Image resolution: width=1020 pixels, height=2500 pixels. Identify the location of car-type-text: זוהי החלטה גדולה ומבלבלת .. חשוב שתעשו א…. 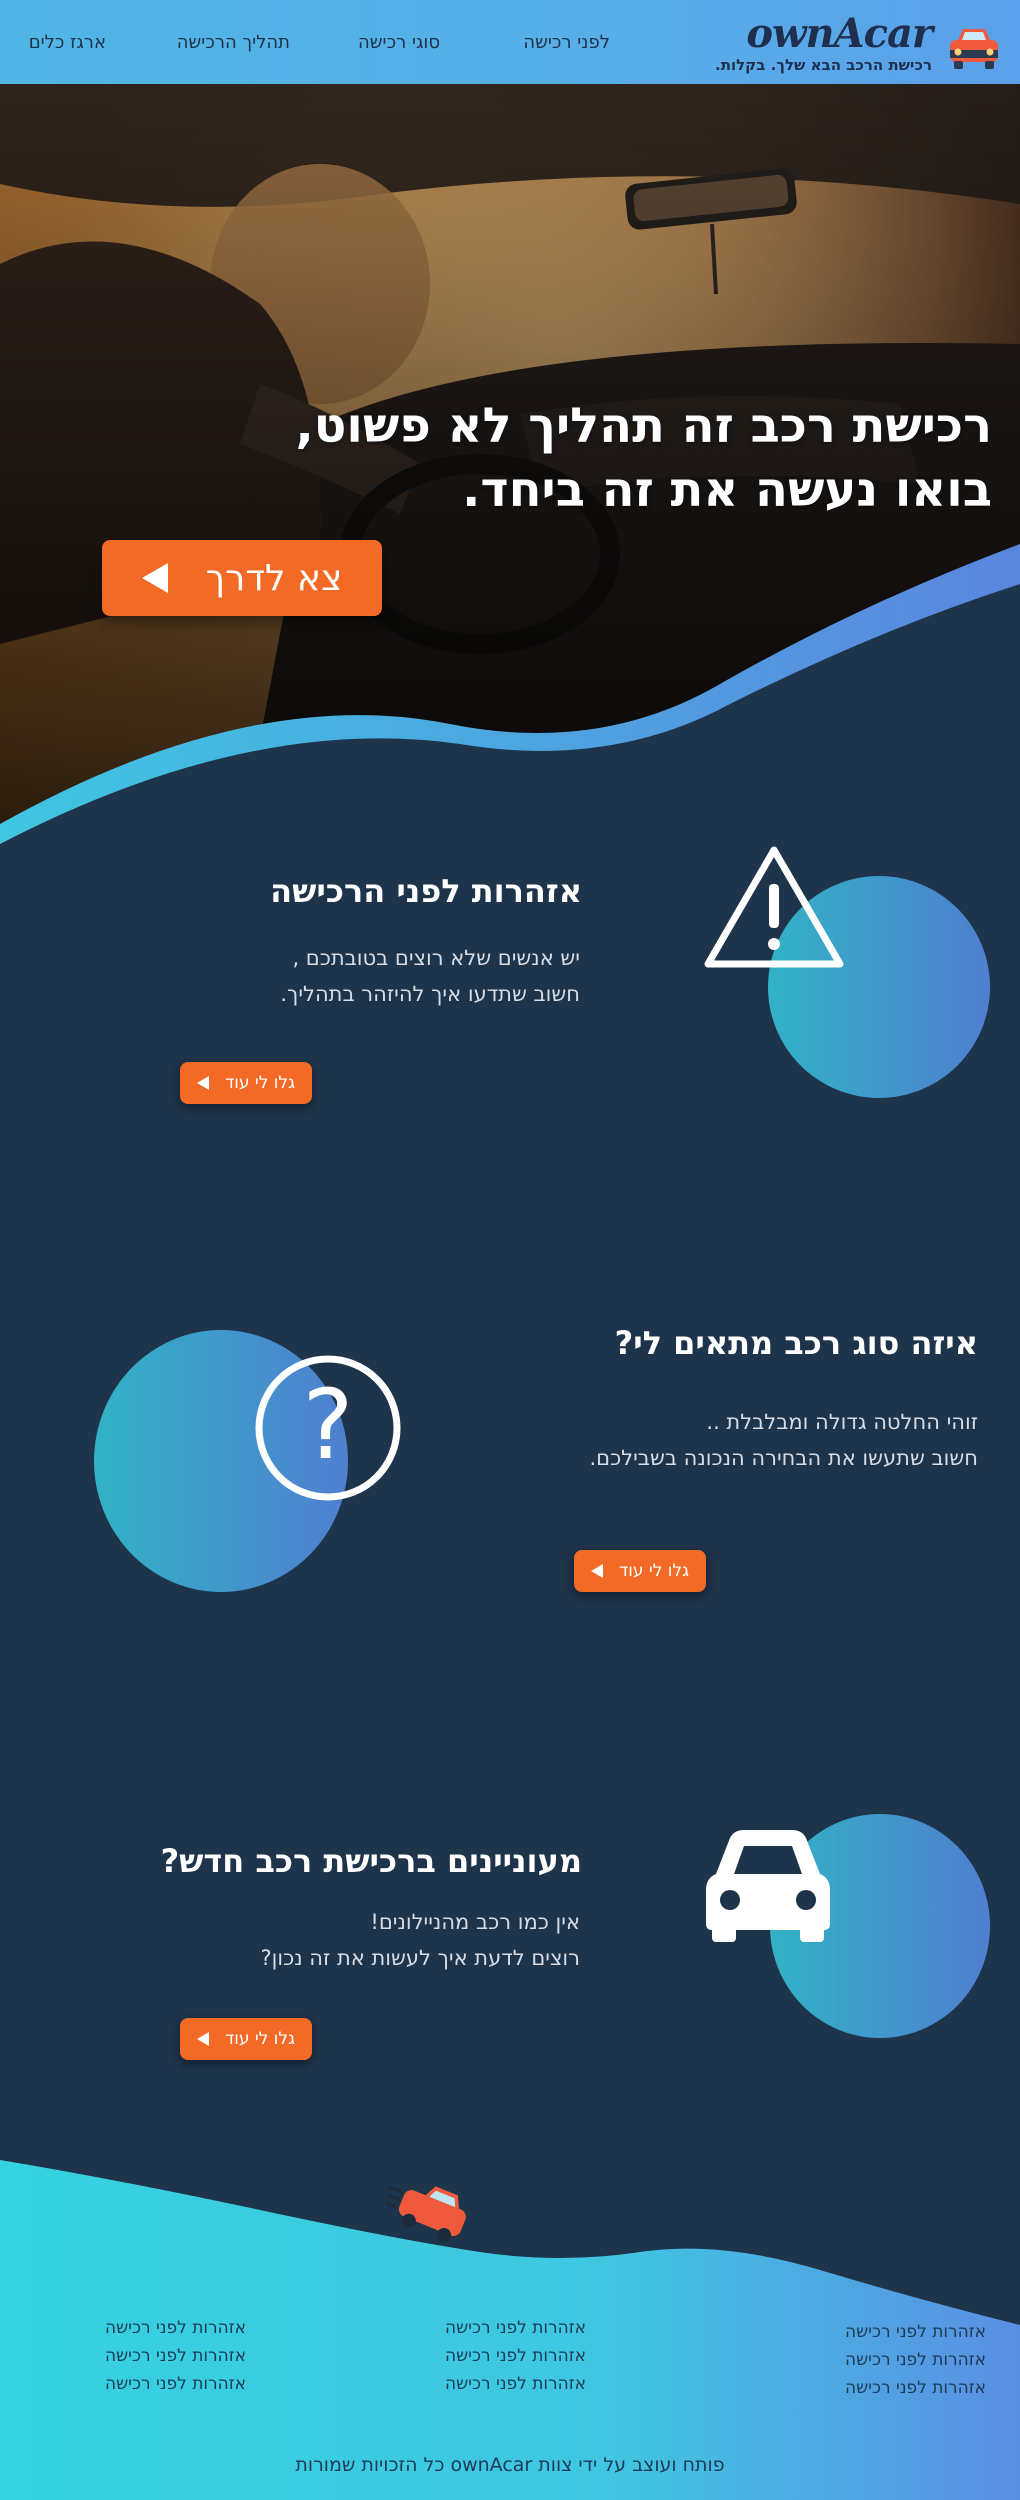
(783, 1440).